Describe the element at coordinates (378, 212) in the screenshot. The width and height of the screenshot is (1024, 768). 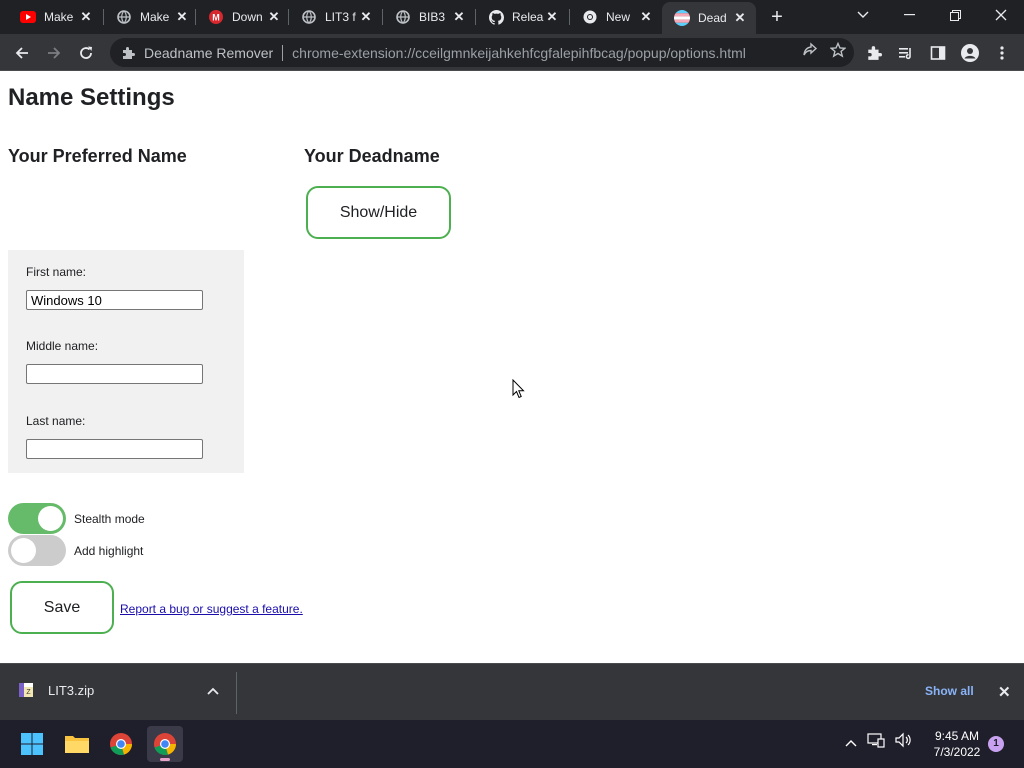
I see `show-hide-button: Show/Hide` at that location.